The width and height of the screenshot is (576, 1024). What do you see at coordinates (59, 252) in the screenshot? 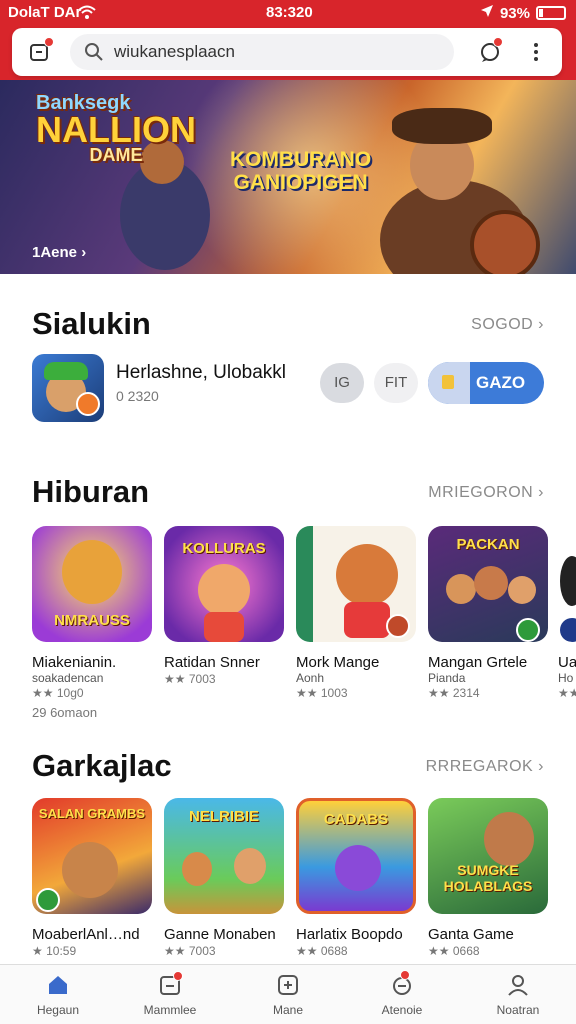
I see `banner-cta: 1Aene ›` at bounding box center [59, 252].